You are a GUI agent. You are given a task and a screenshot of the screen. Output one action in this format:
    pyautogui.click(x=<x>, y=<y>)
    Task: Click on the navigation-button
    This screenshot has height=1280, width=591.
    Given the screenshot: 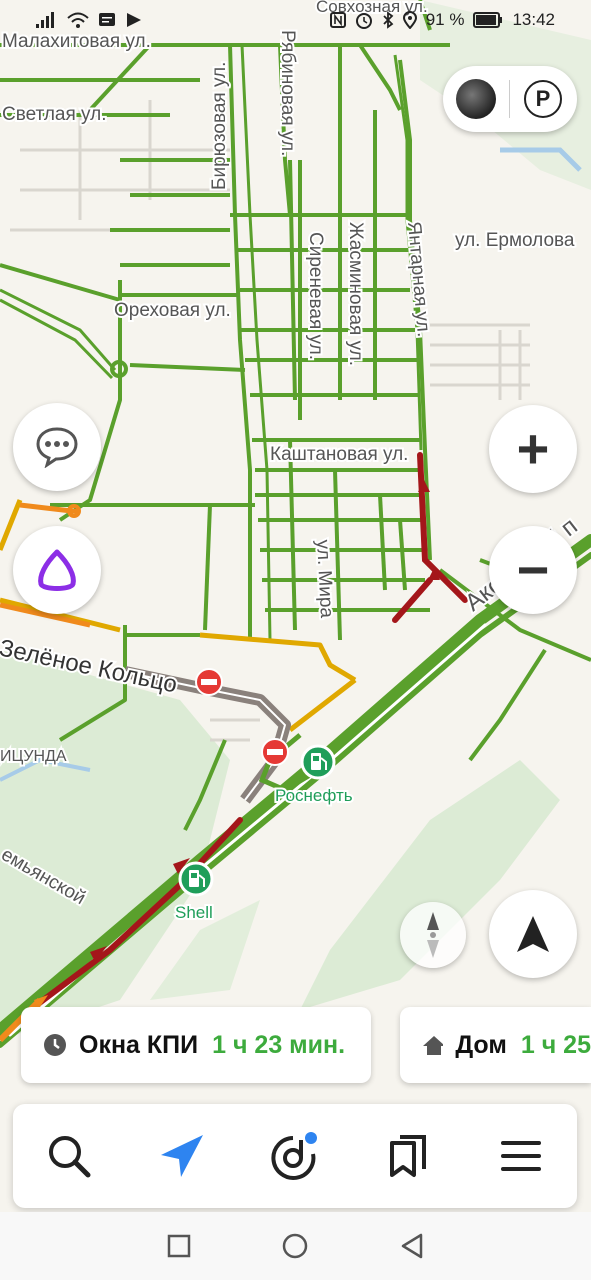 What is the action you would take?
    pyautogui.click(x=182, y=1156)
    